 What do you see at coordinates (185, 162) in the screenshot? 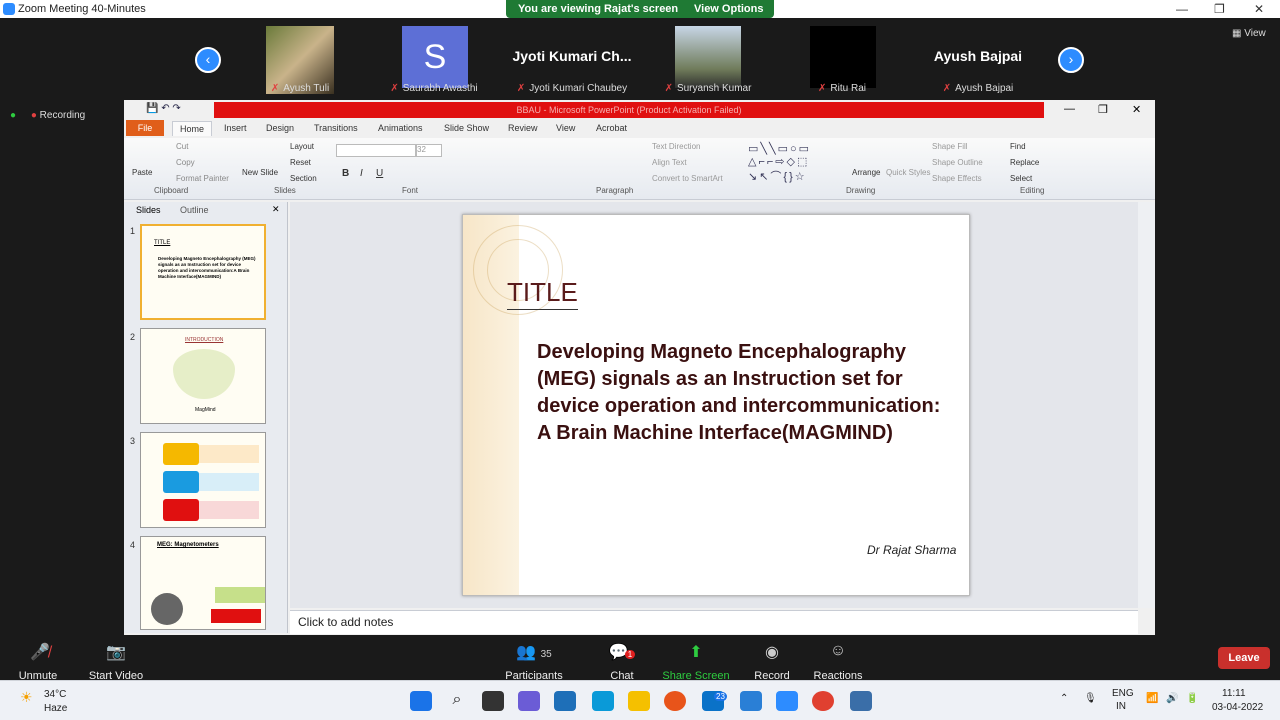
I see `copy-button: Copy` at bounding box center [185, 162].